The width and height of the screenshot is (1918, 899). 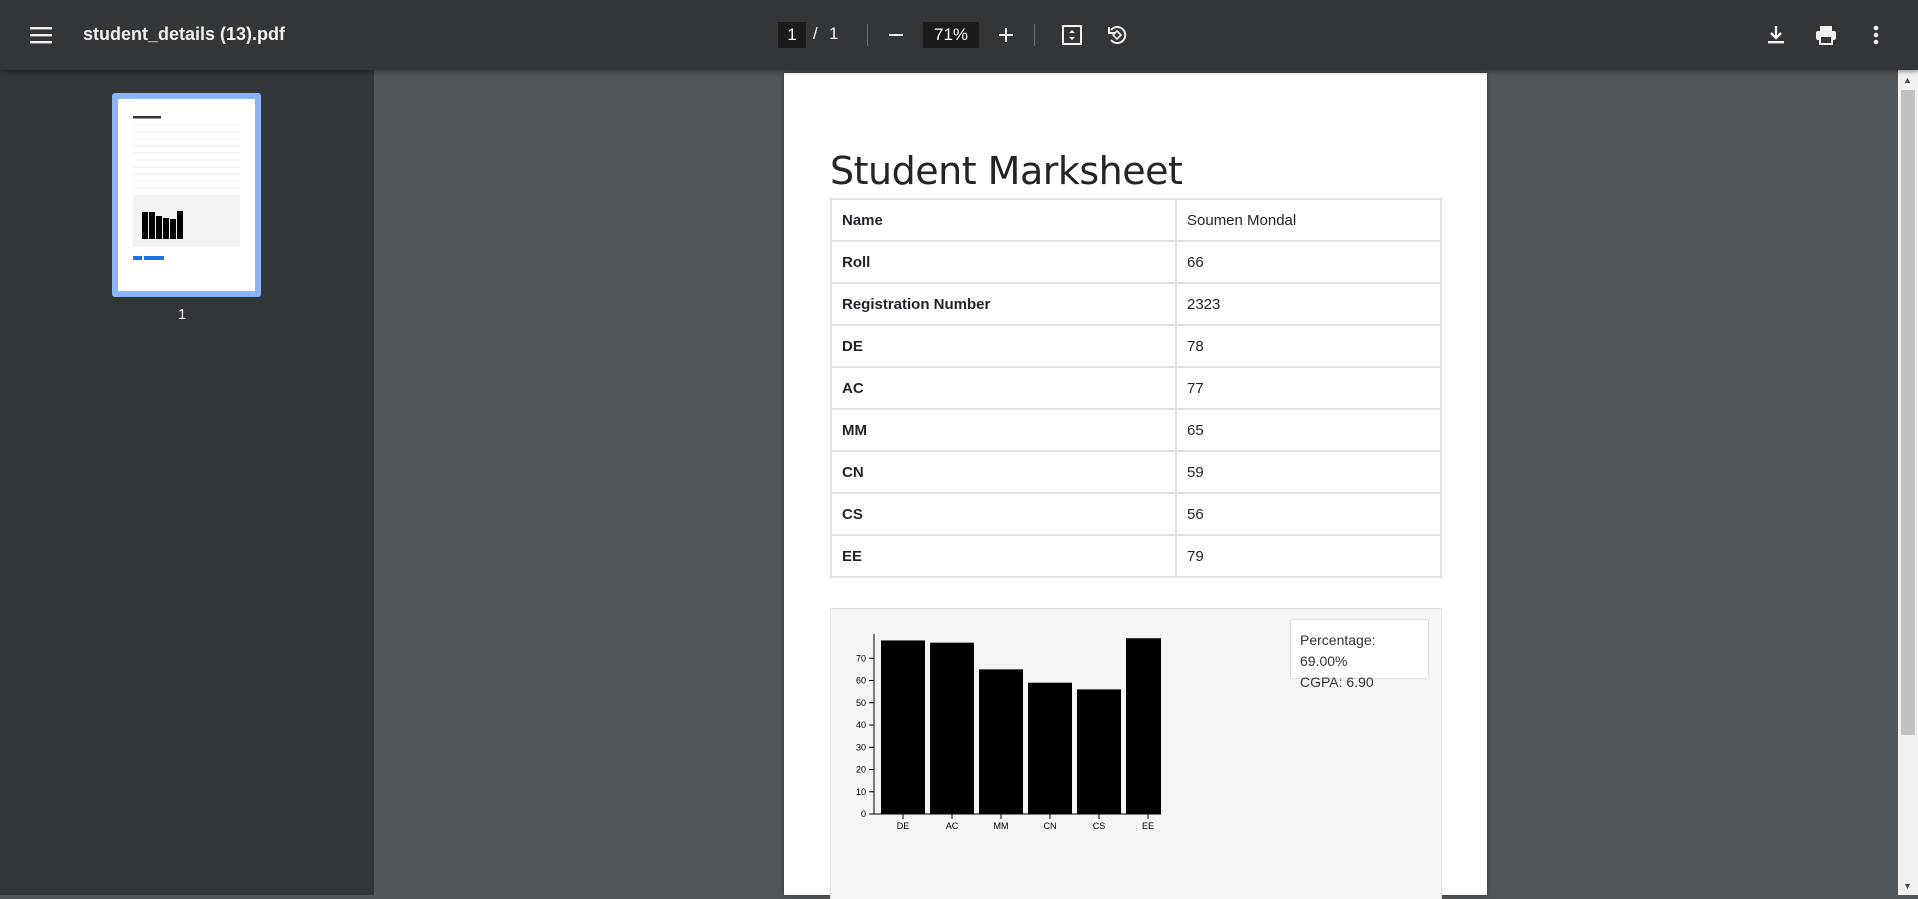 What do you see at coordinates (1003, 514) in the screenshot?
I see `row-label: CS` at bounding box center [1003, 514].